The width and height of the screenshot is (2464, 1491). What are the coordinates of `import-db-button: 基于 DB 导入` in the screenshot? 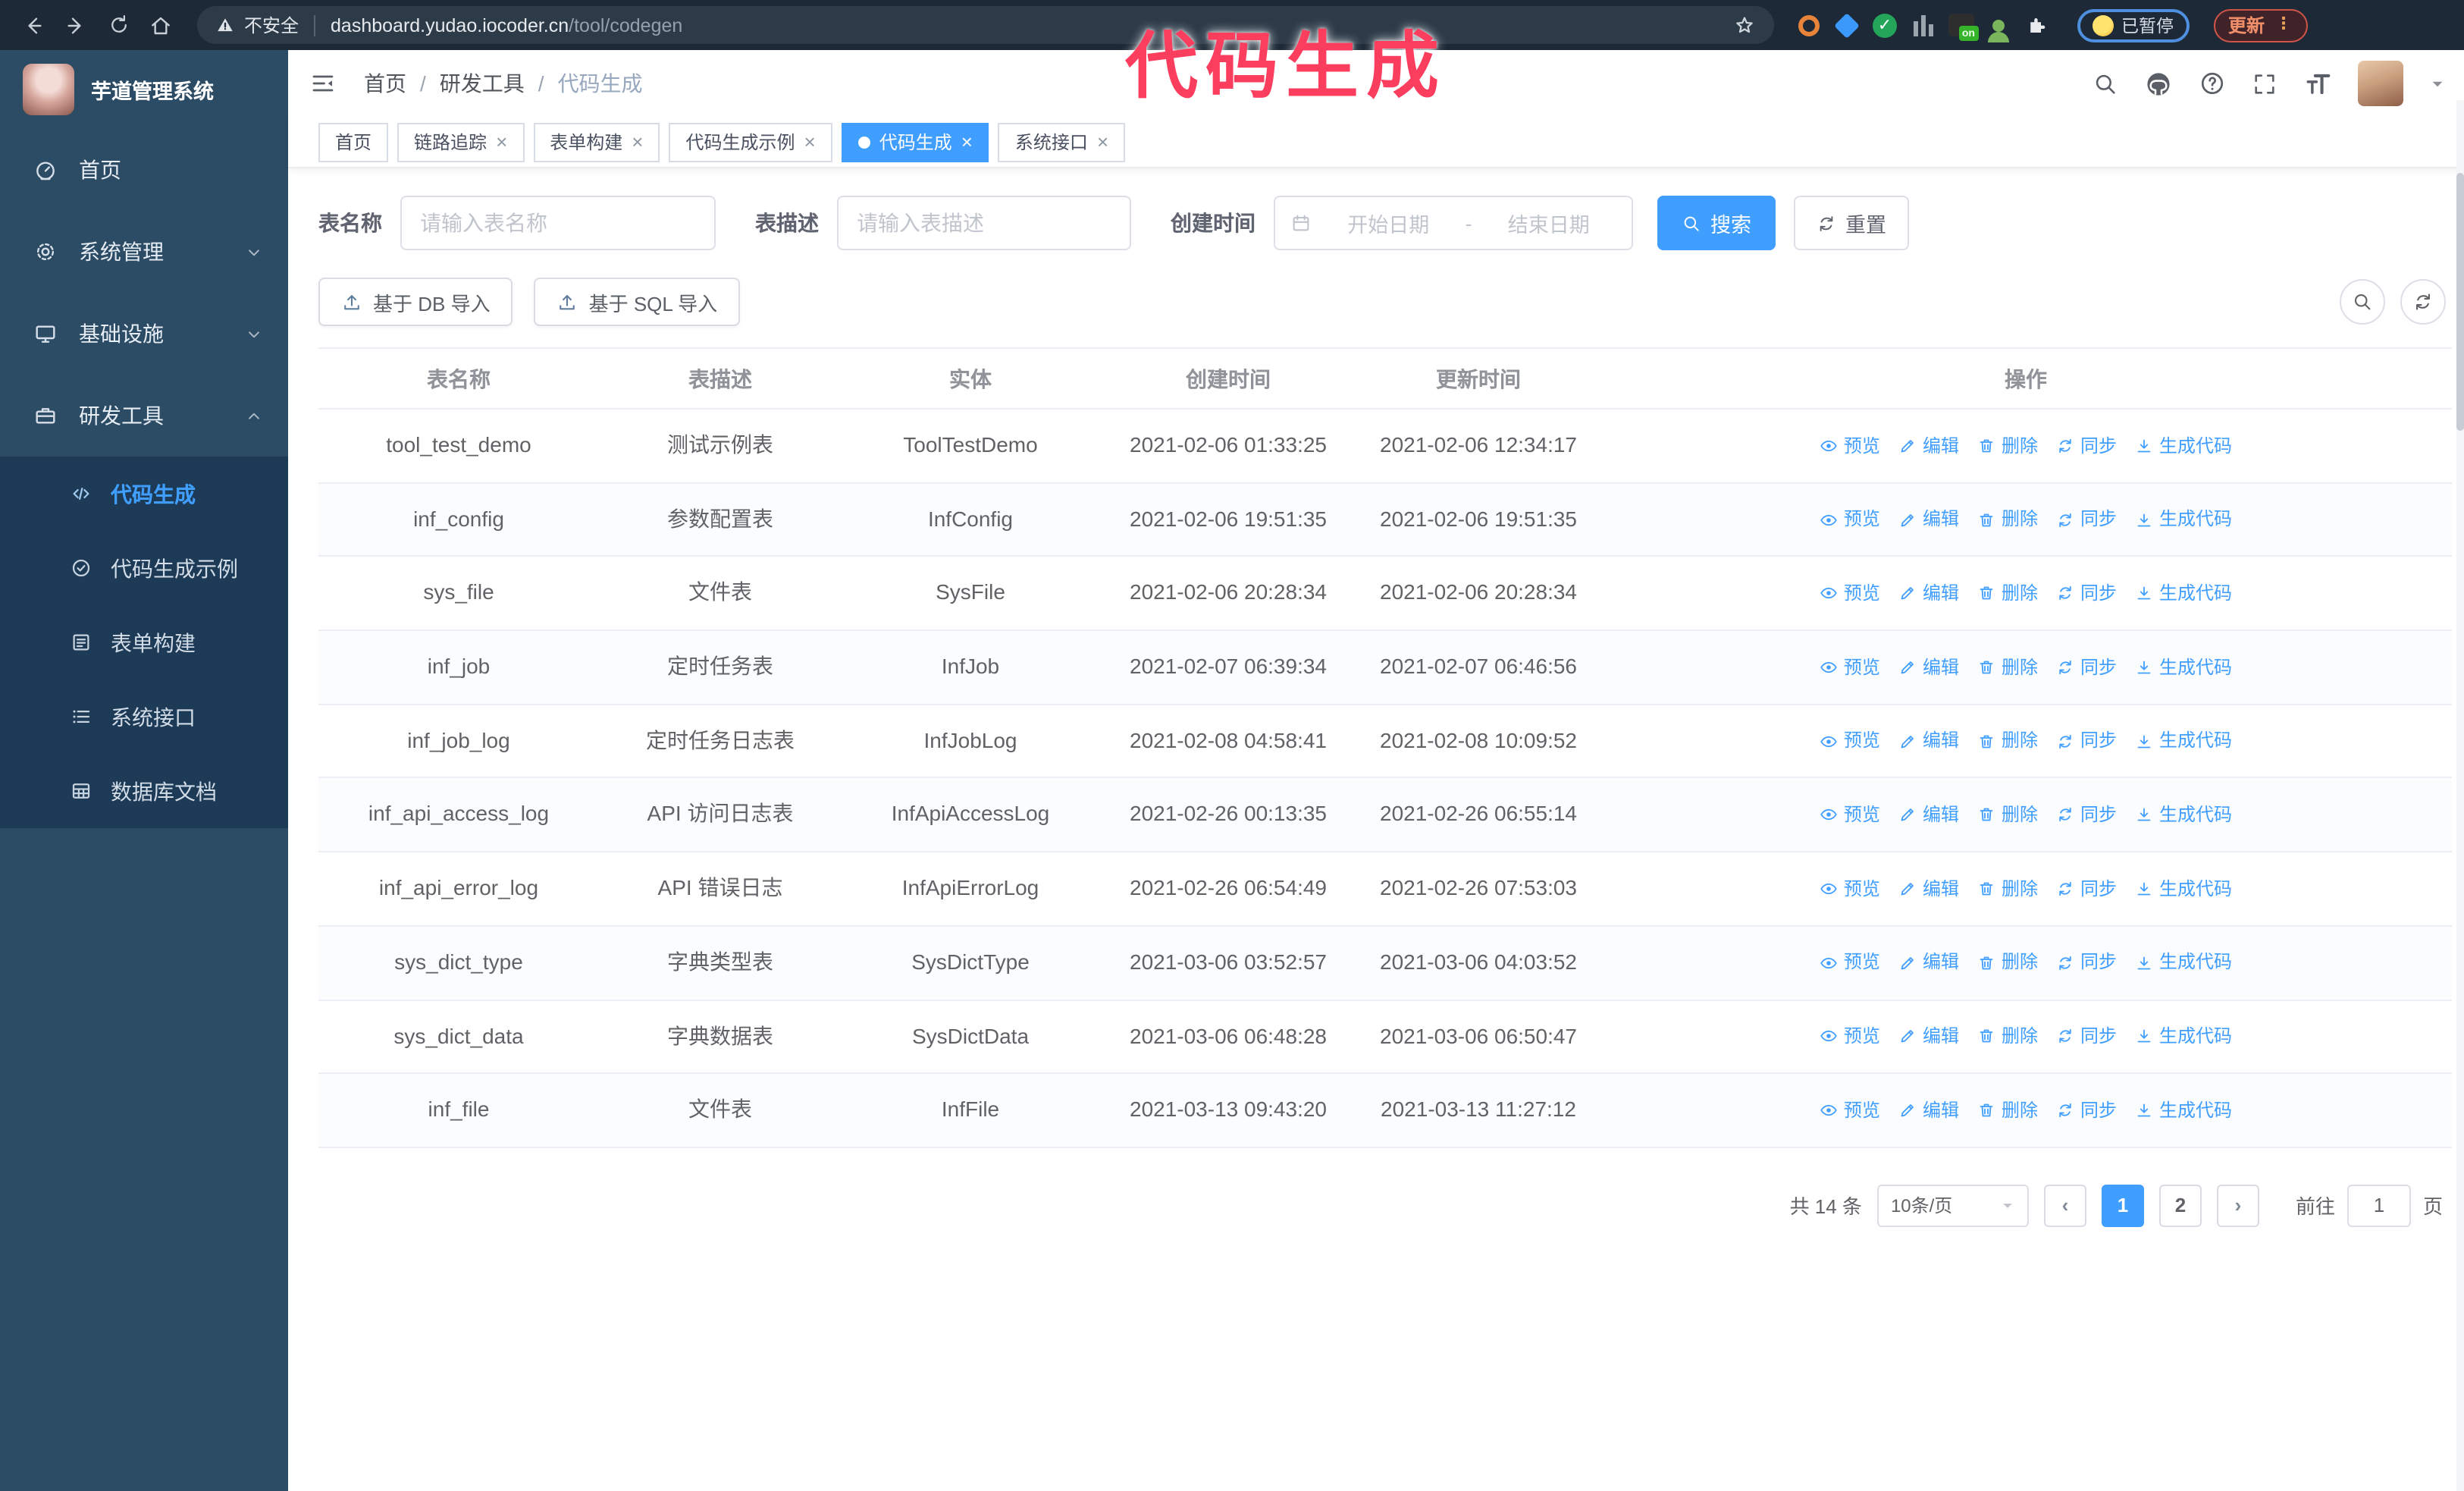 It's located at (416, 302).